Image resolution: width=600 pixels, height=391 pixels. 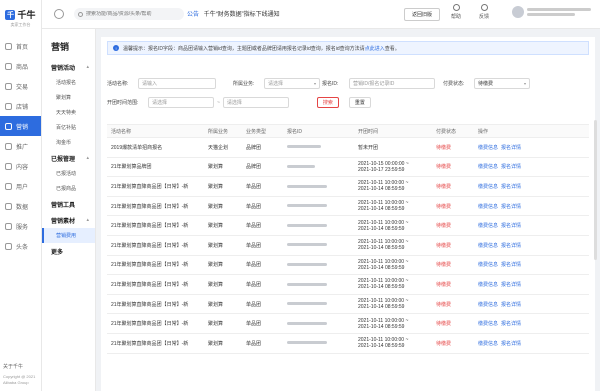 What do you see at coordinates (255, 102) in the screenshot?
I see `end-date-picker: 请选择` at bounding box center [255, 102].